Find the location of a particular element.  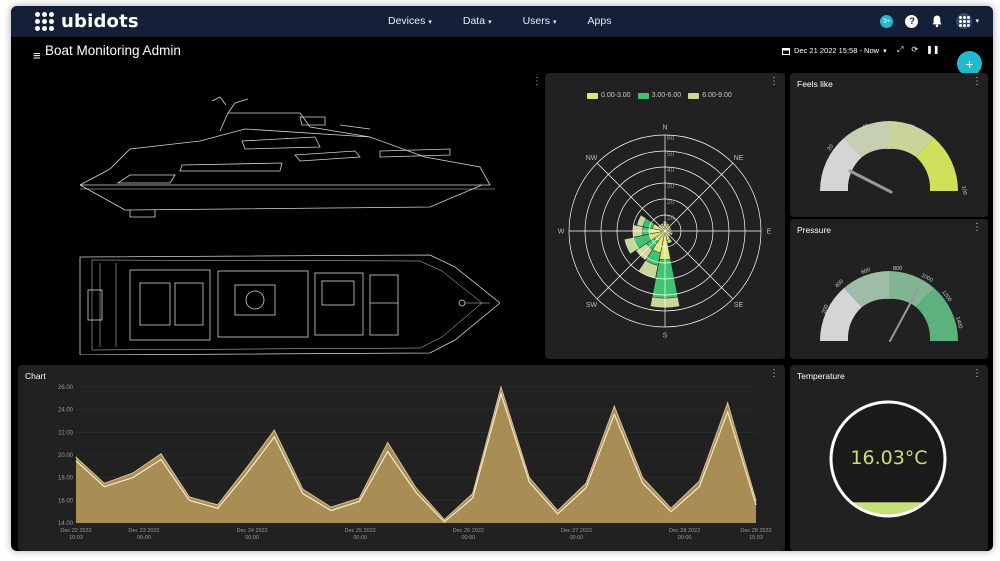

x-tick-label: Dec 25 2022 is located at coordinates (360, 531).